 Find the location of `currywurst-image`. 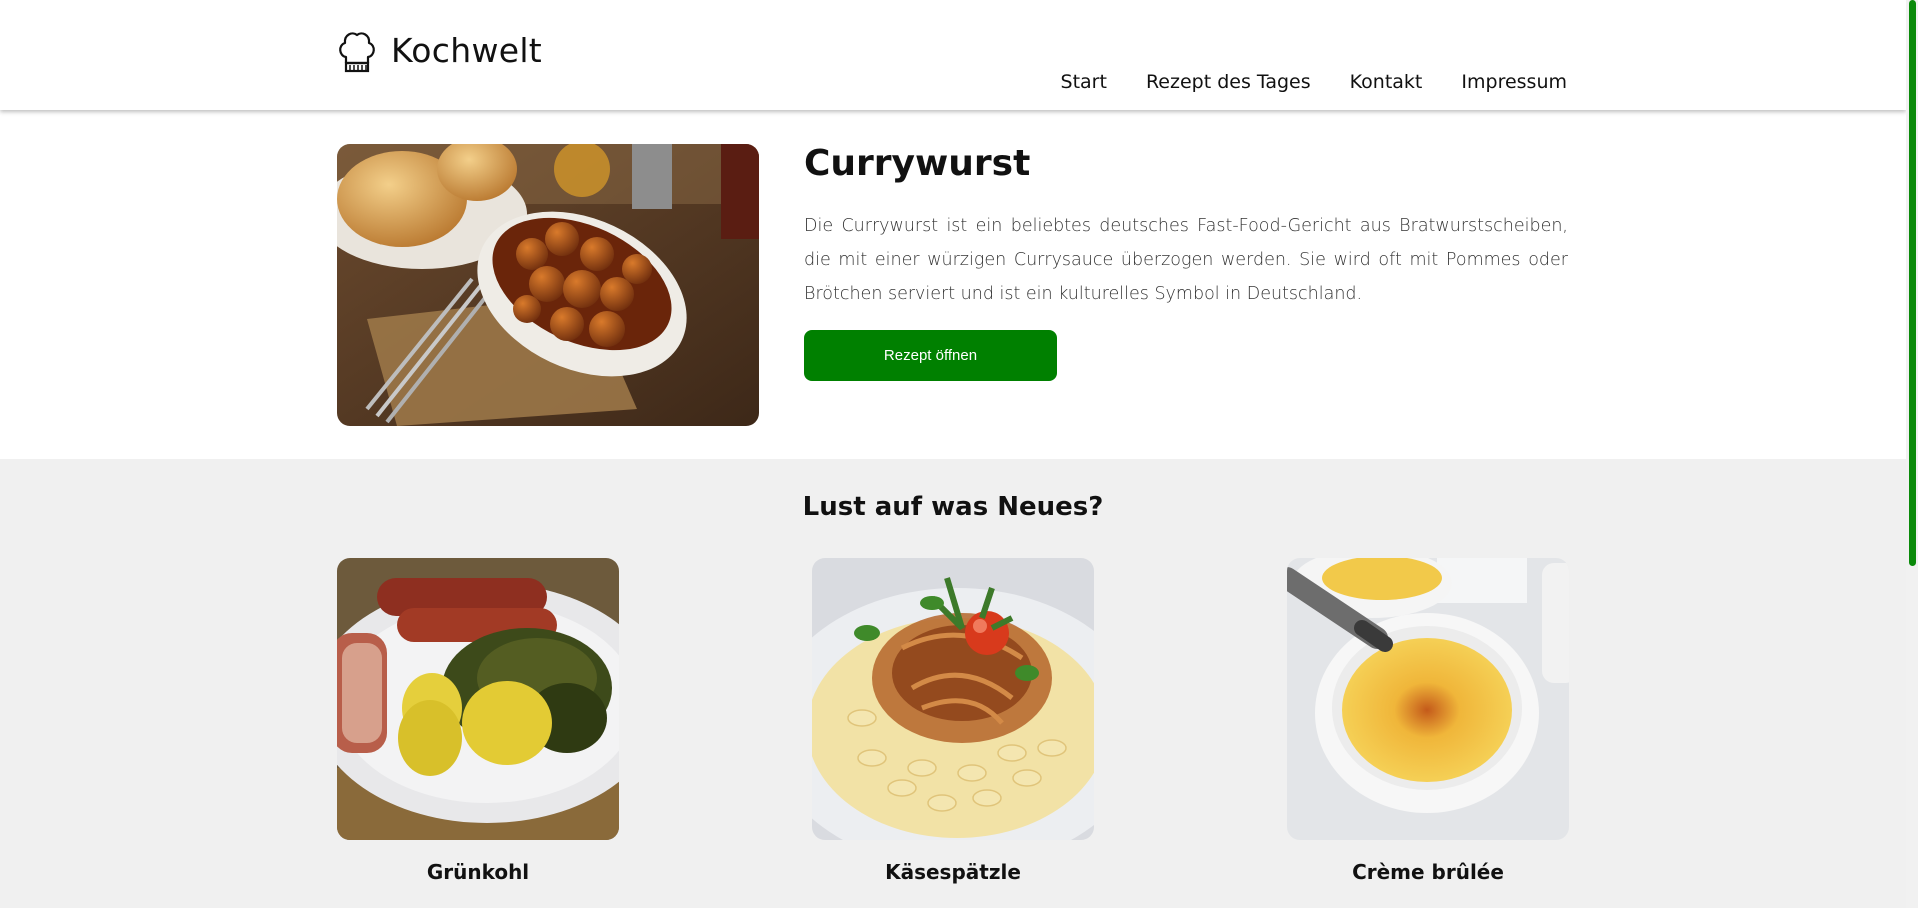

currywurst-image is located at coordinates (548, 285).